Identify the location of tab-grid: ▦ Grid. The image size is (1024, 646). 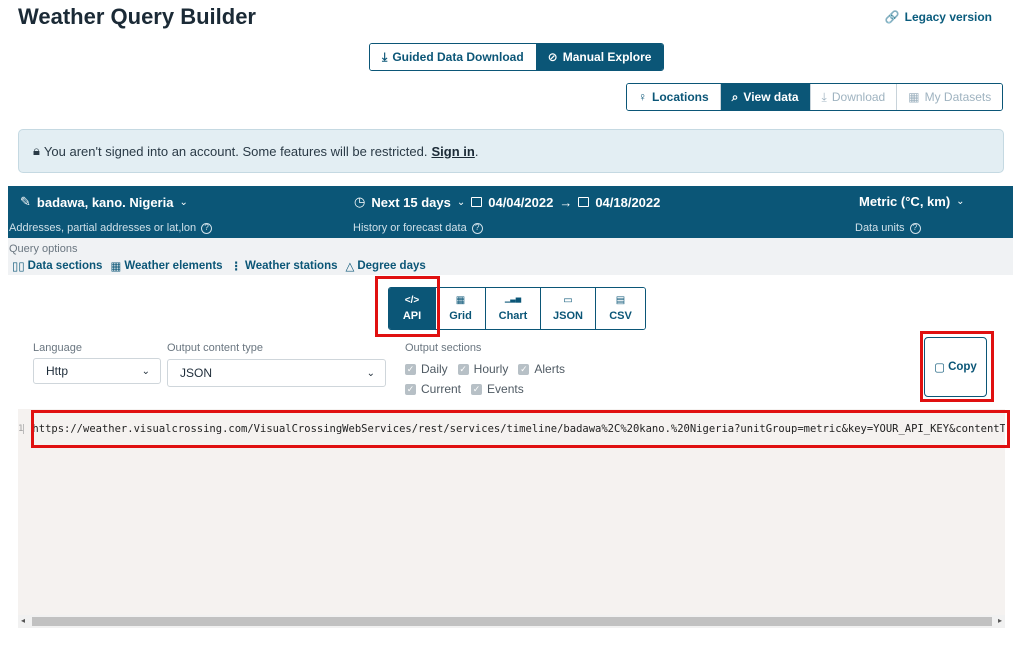
(460, 308).